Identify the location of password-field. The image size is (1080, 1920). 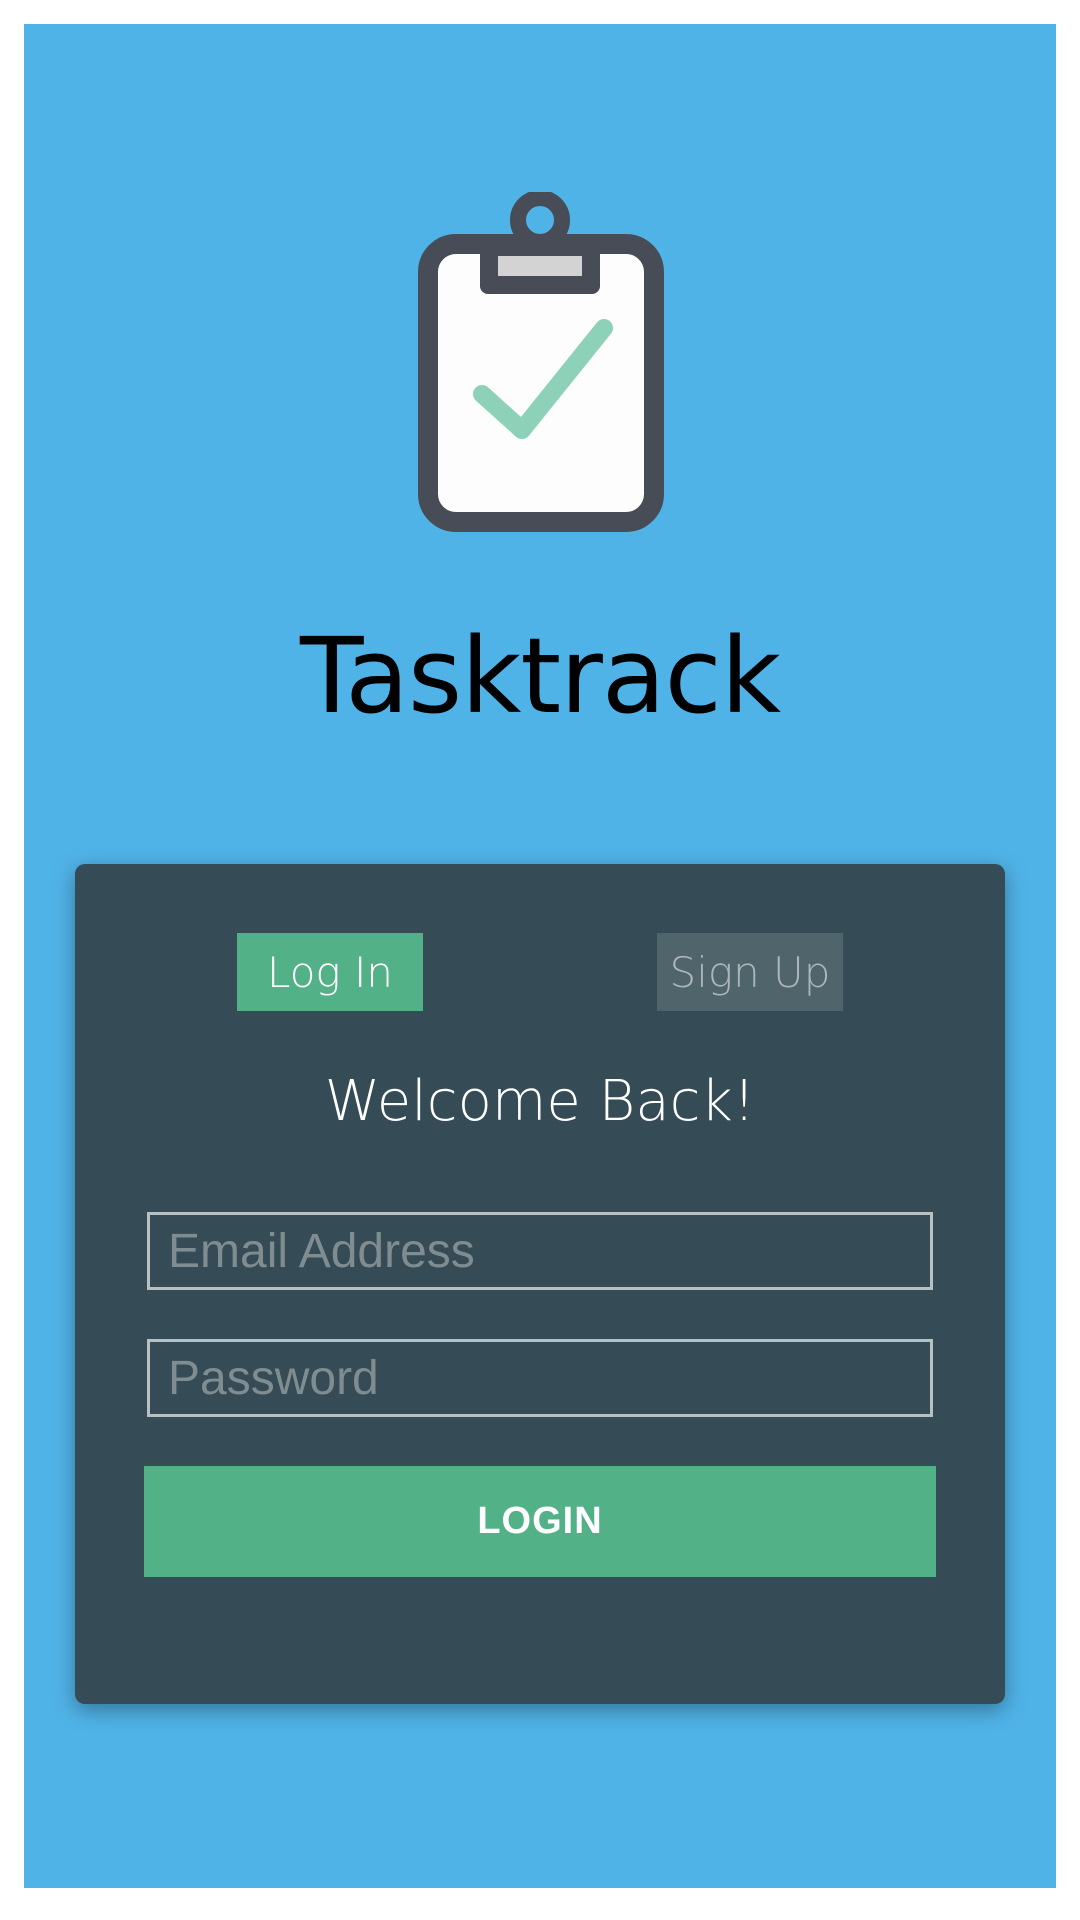
(540, 1378).